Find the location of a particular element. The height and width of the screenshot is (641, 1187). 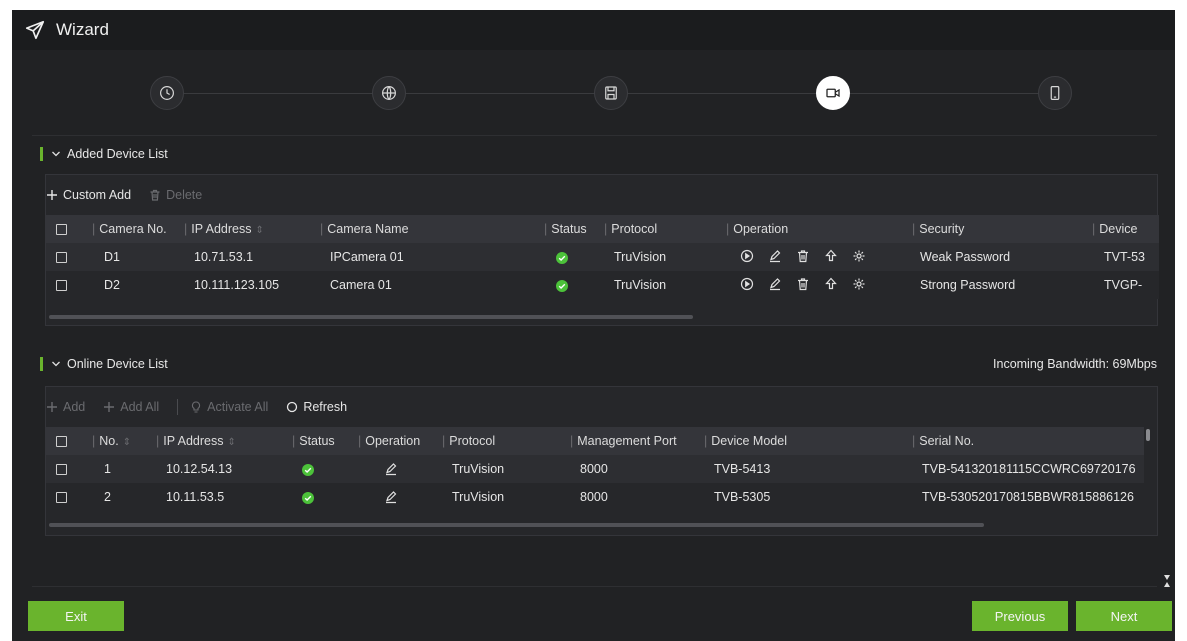

camera-name: Camera 01 is located at coordinates (361, 285).